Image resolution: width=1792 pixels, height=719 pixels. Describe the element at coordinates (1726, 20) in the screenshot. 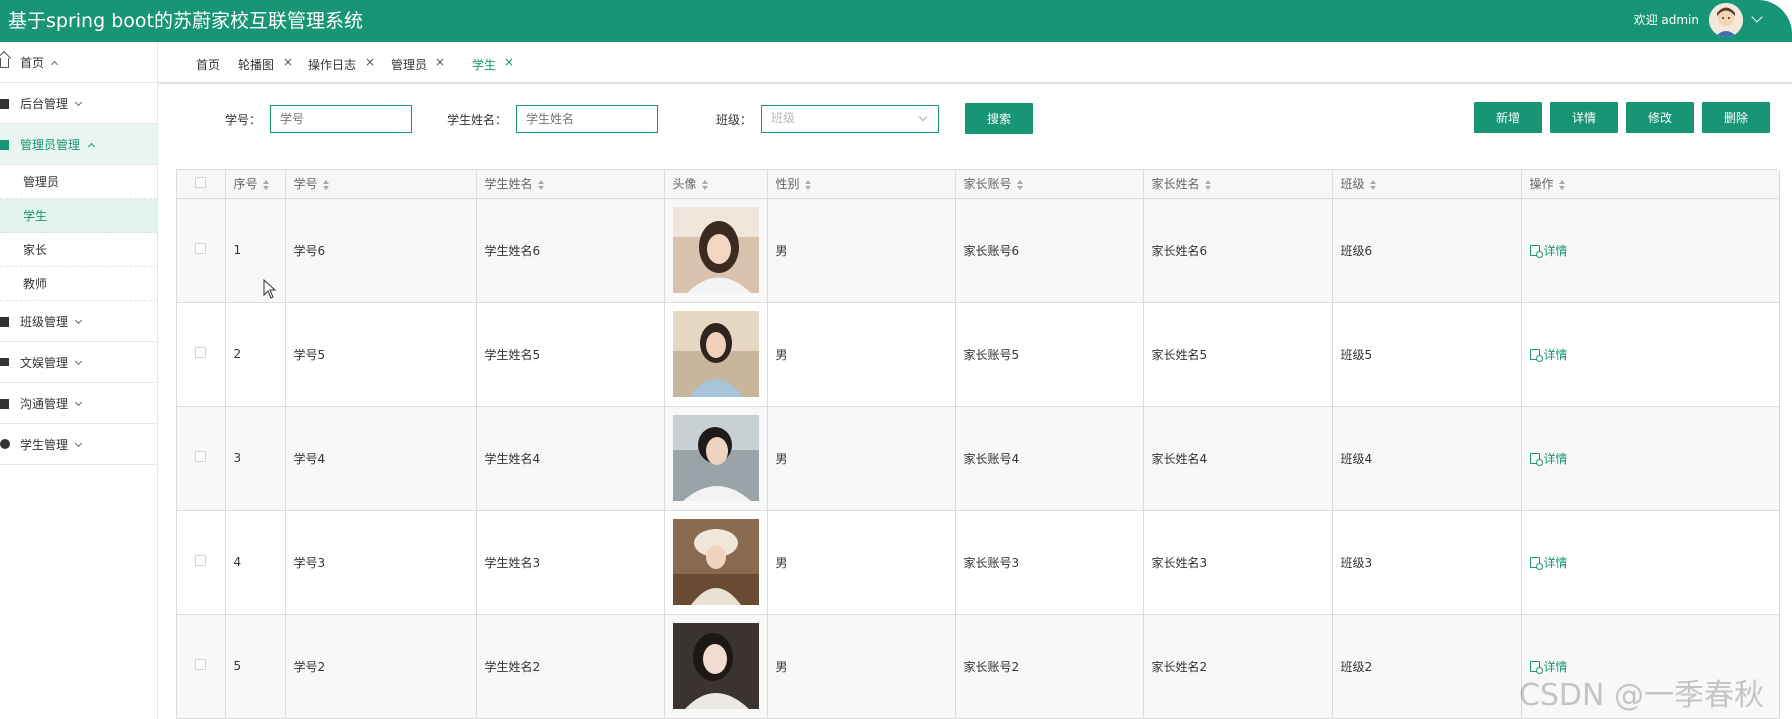

I see `user-avatar-icon` at that location.